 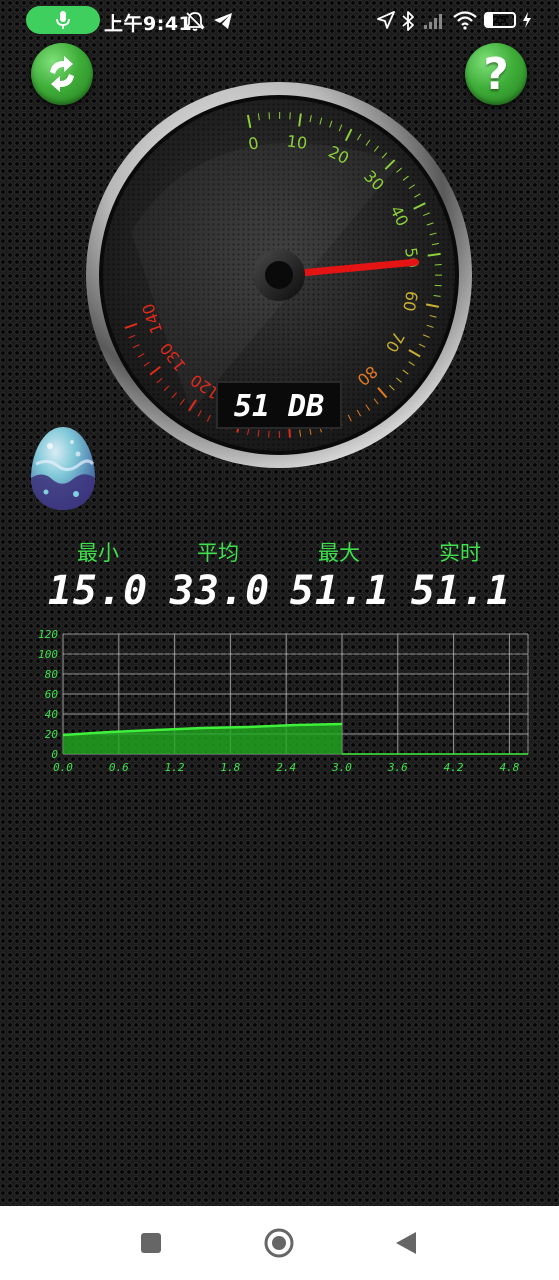 I want to click on egg-image, so click(x=63, y=468).